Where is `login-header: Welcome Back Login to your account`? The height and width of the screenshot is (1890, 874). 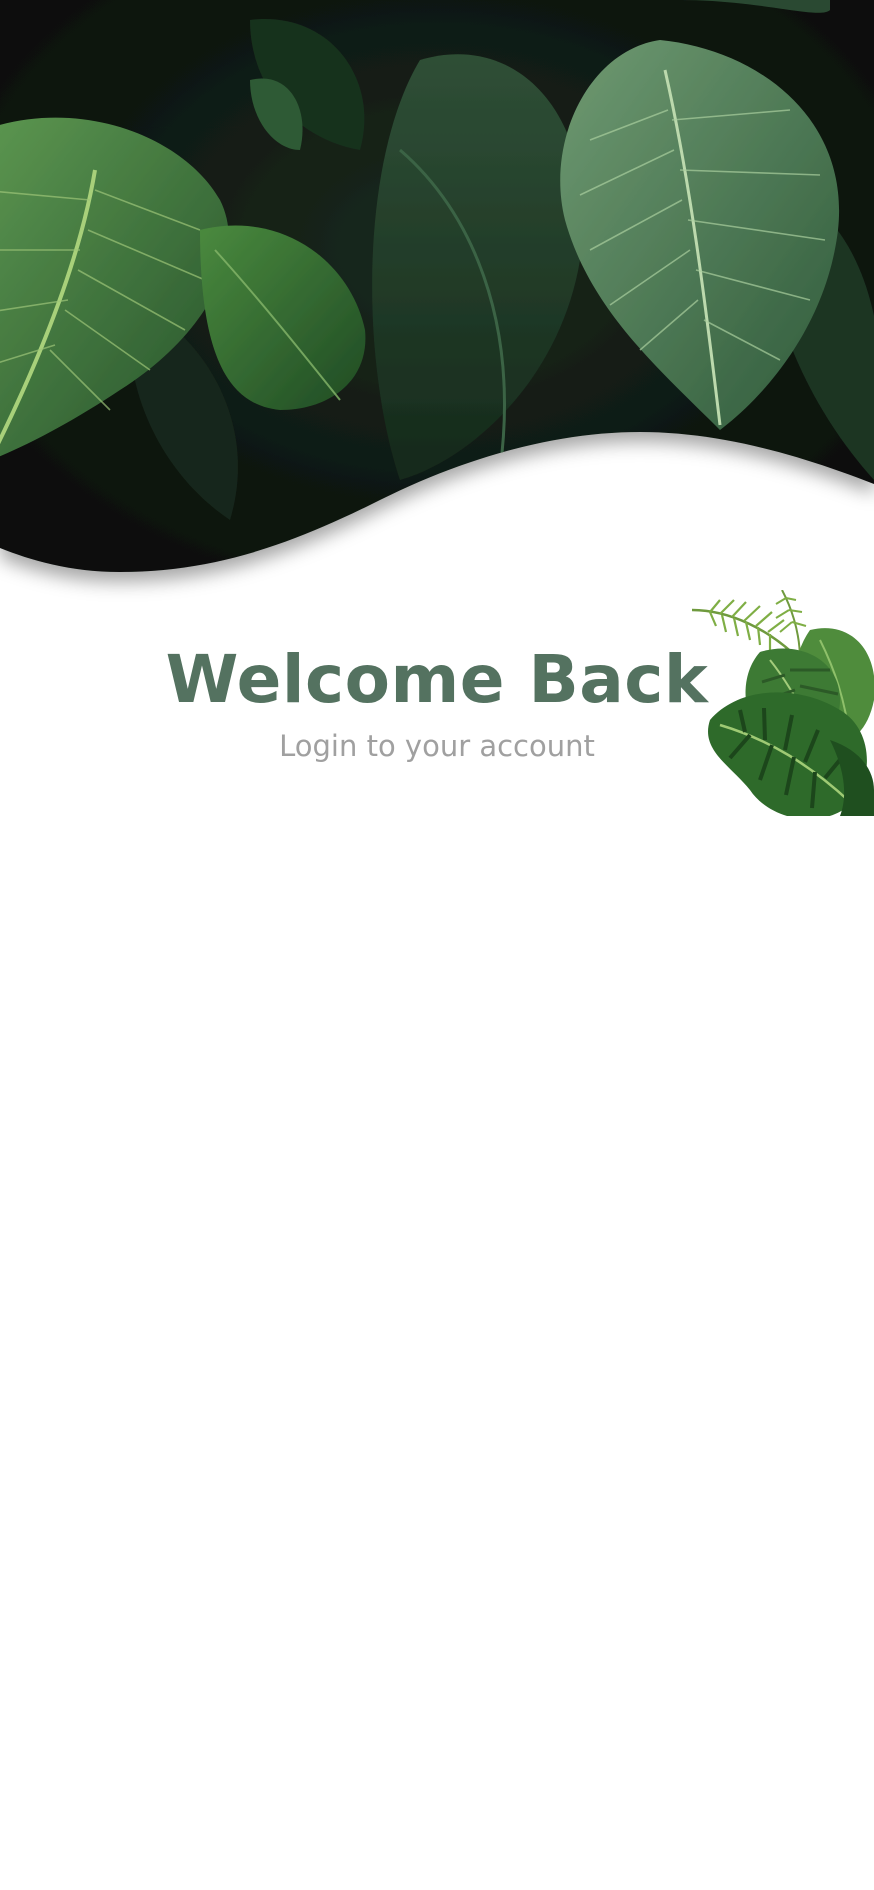 login-header: Welcome Back Login to your account is located at coordinates (437, 701).